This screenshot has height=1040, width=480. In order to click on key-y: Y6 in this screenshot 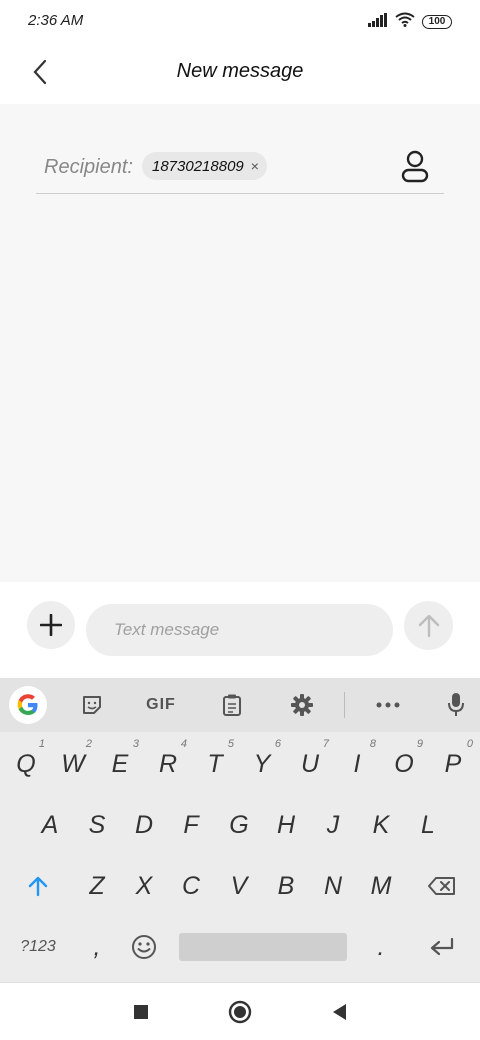, I will do `click(262, 764)`.